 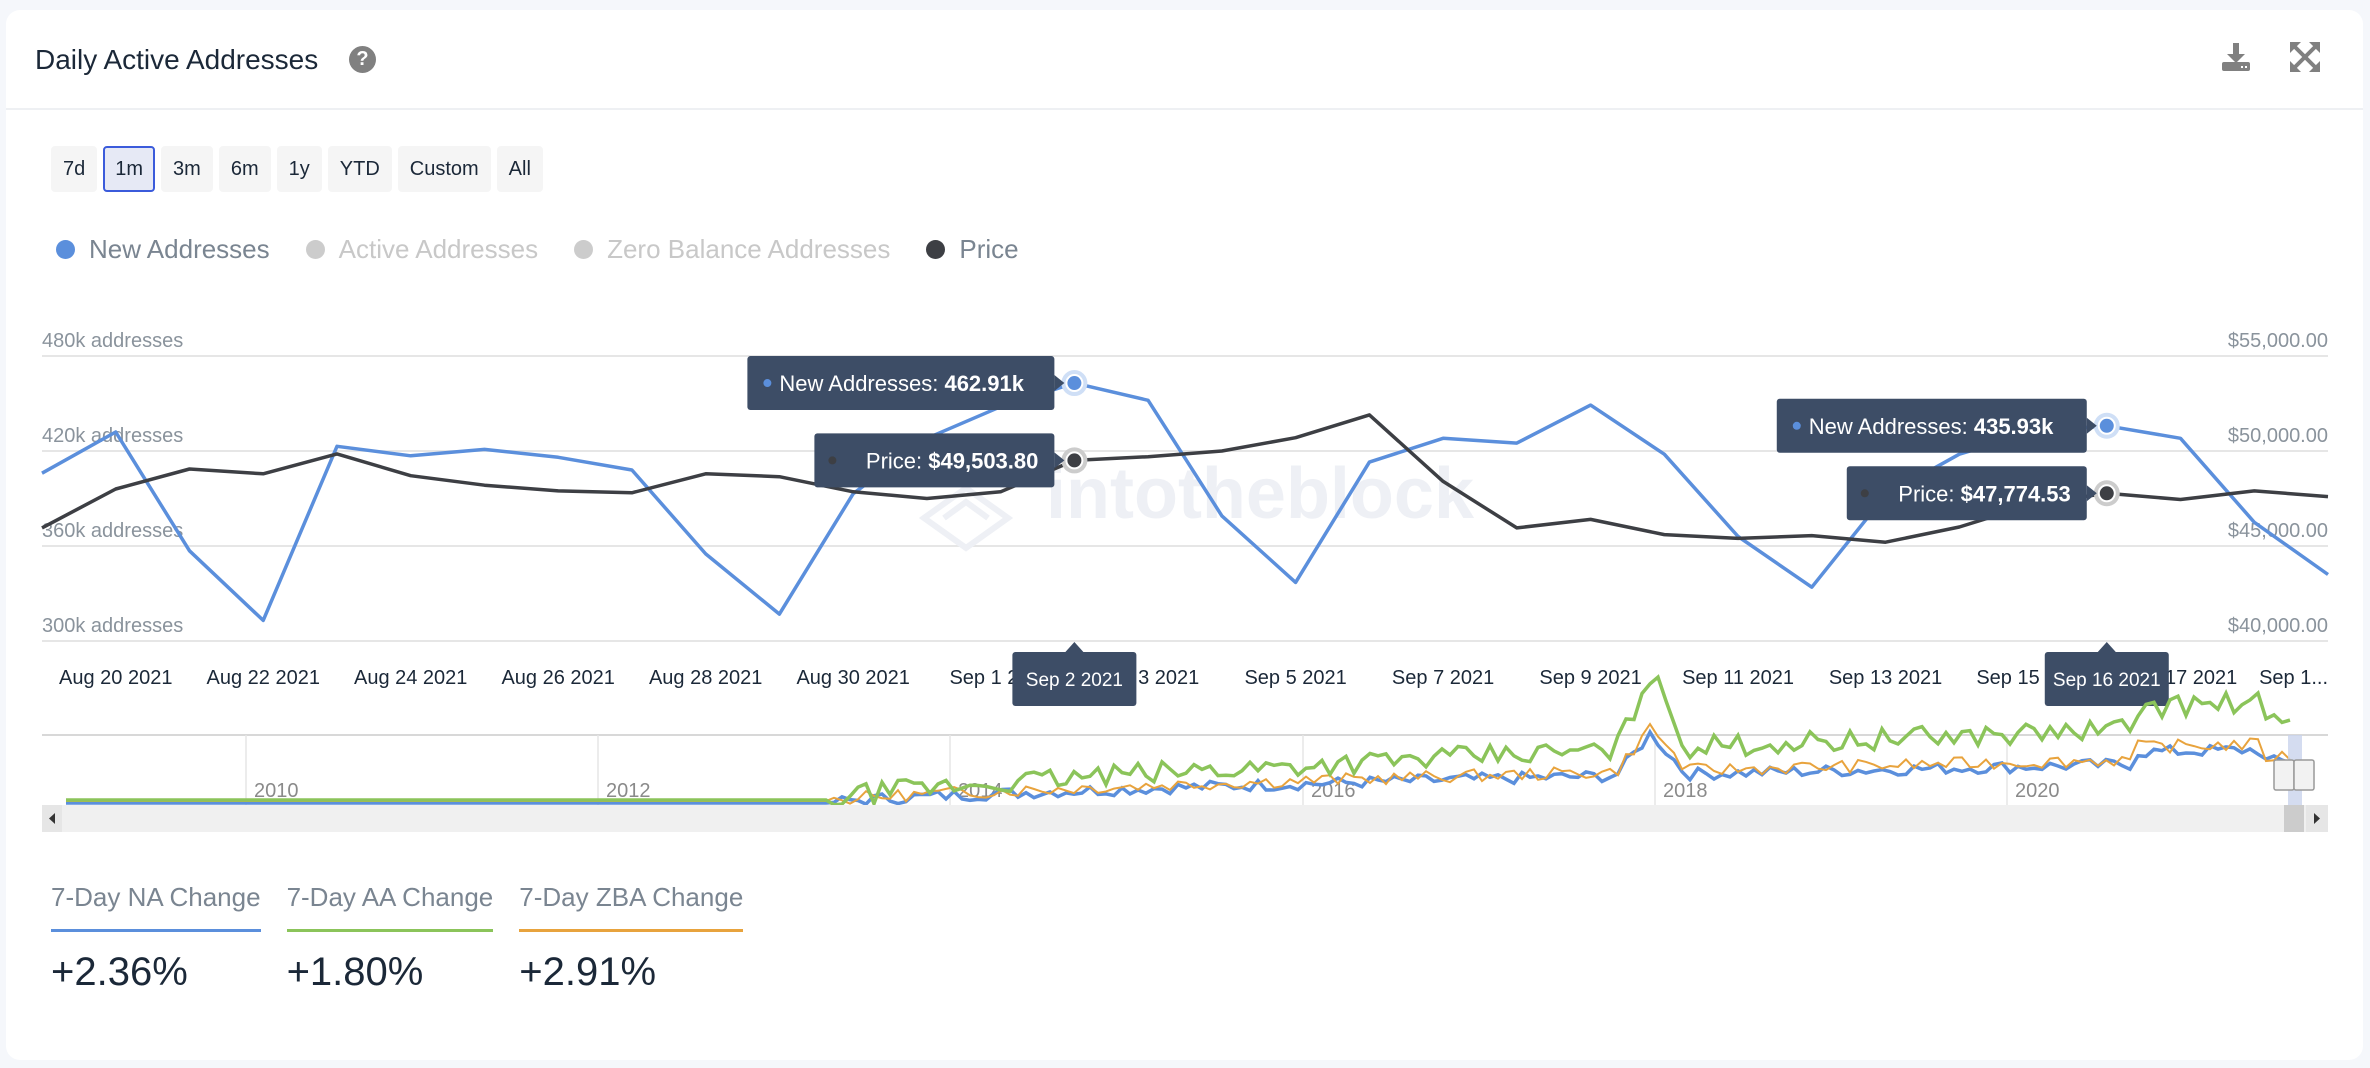 I want to click on tooltip-price: Price: $47,774.53, so click(x=1984, y=493).